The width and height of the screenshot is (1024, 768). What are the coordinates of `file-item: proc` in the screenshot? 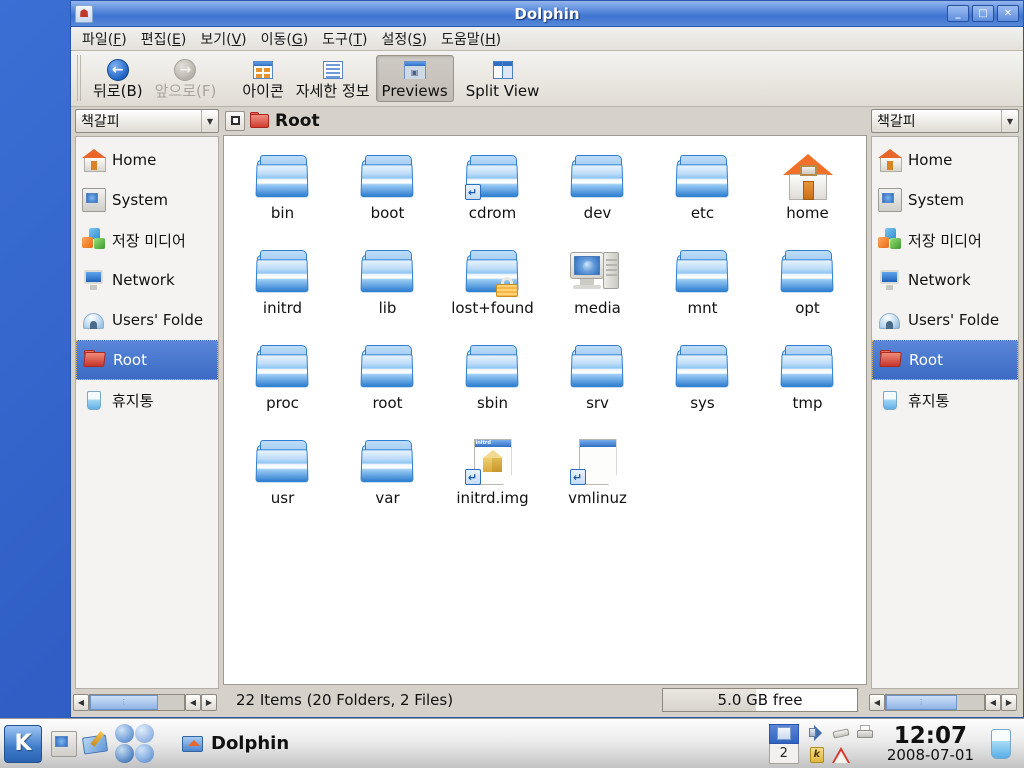 It's located at (282, 383).